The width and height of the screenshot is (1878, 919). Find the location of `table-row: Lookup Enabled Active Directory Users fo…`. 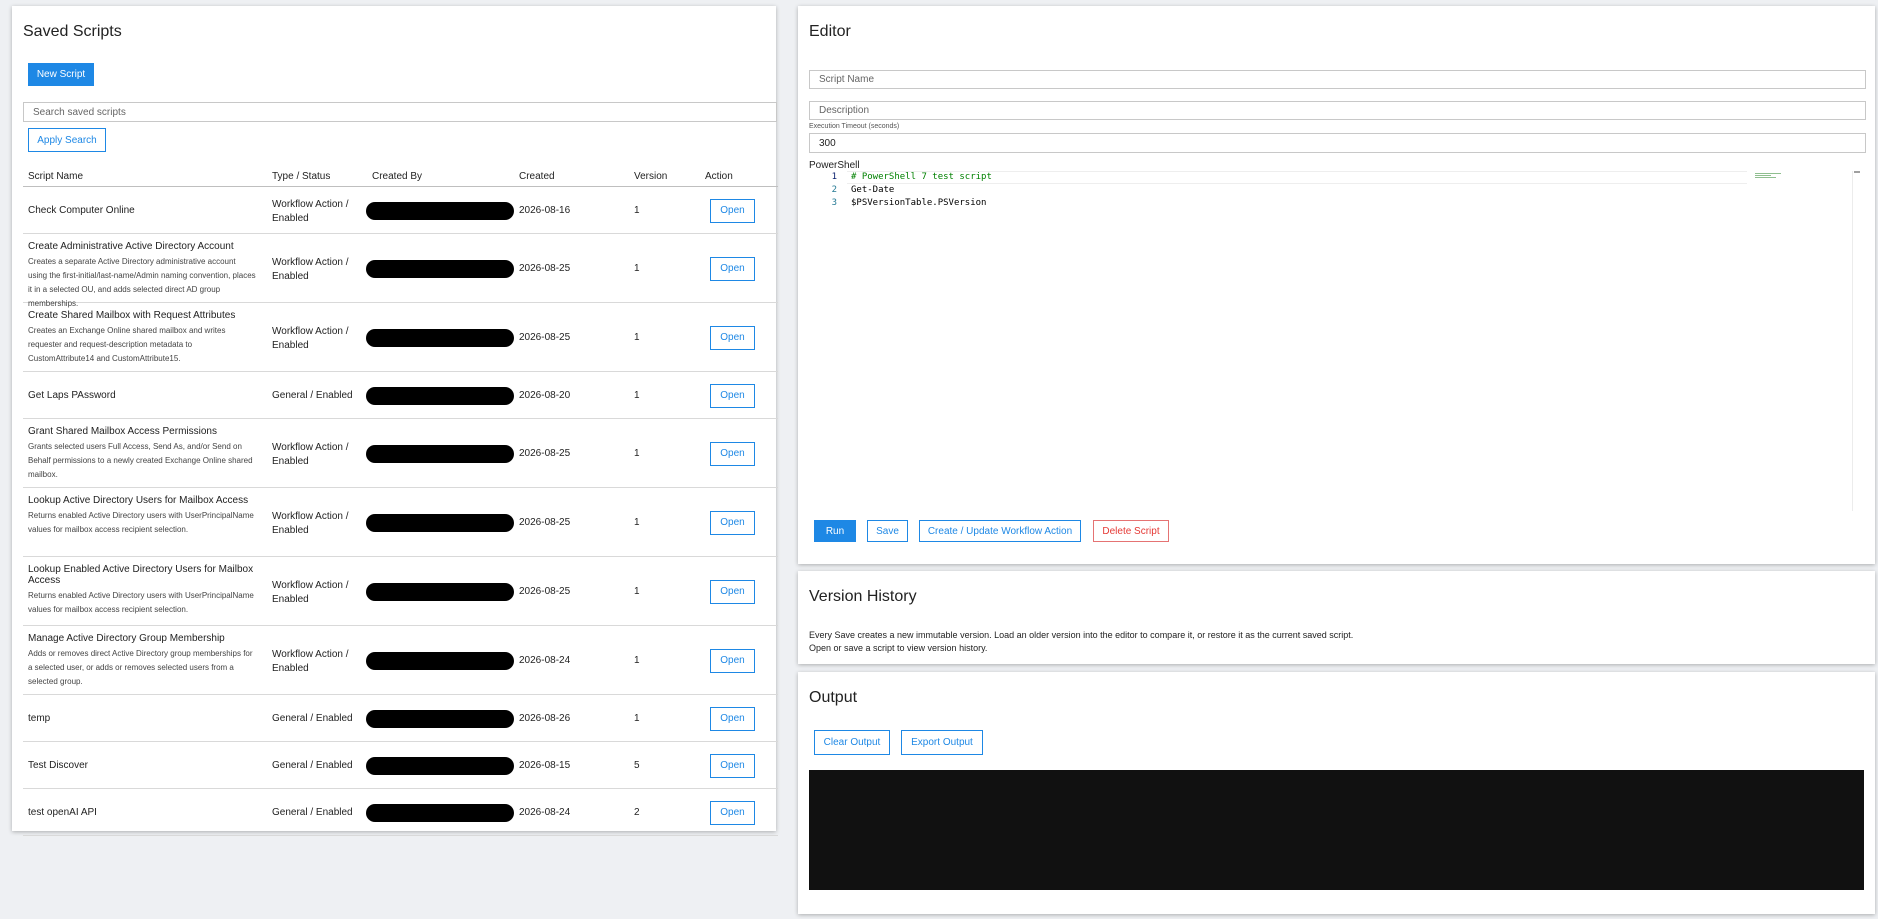

table-row: Lookup Enabled Active Directory Users fo… is located at coordinates (400, 591).